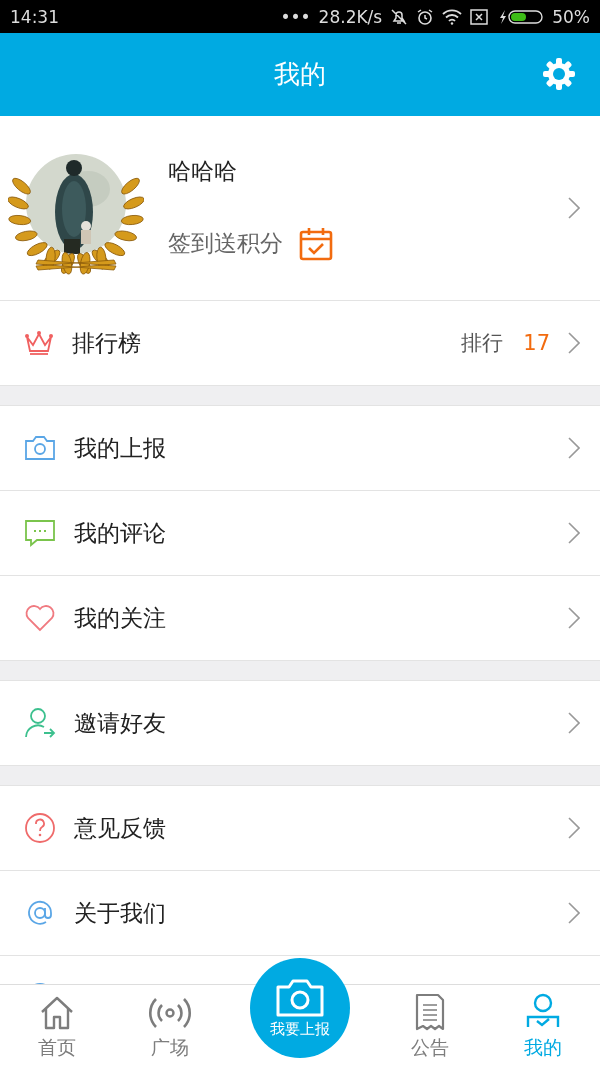 The height and width of the screenshot is (1067, 600). What do you see at coordinates (40, 828) in the screenshot?
I see `question-icon` at bounding box center [40, 828].